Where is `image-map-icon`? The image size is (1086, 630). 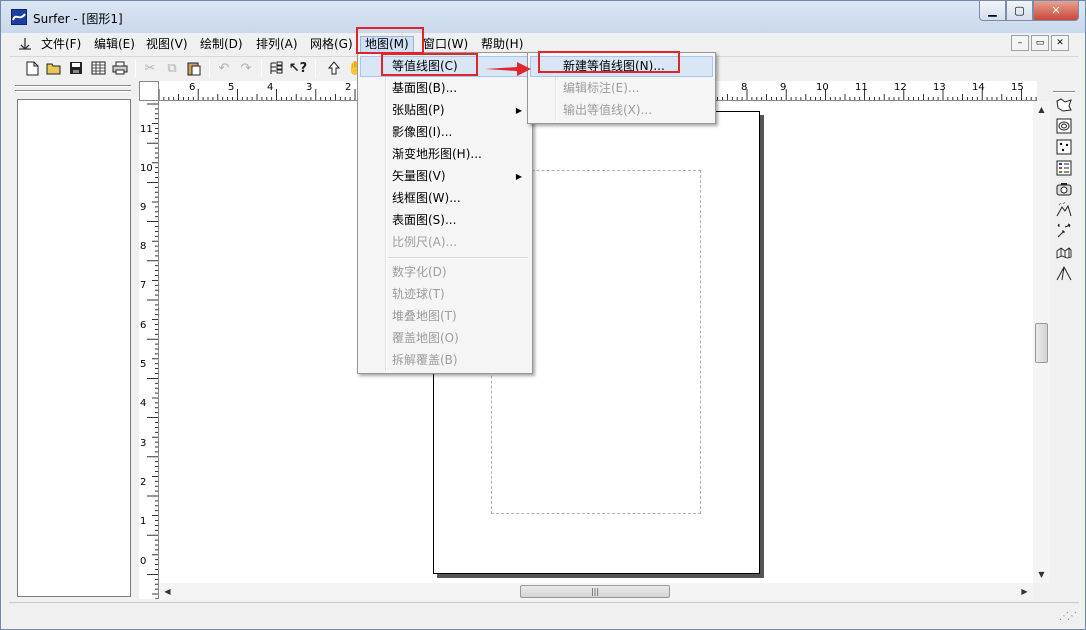
image-map-icon is located at coordinates (1064, 189).